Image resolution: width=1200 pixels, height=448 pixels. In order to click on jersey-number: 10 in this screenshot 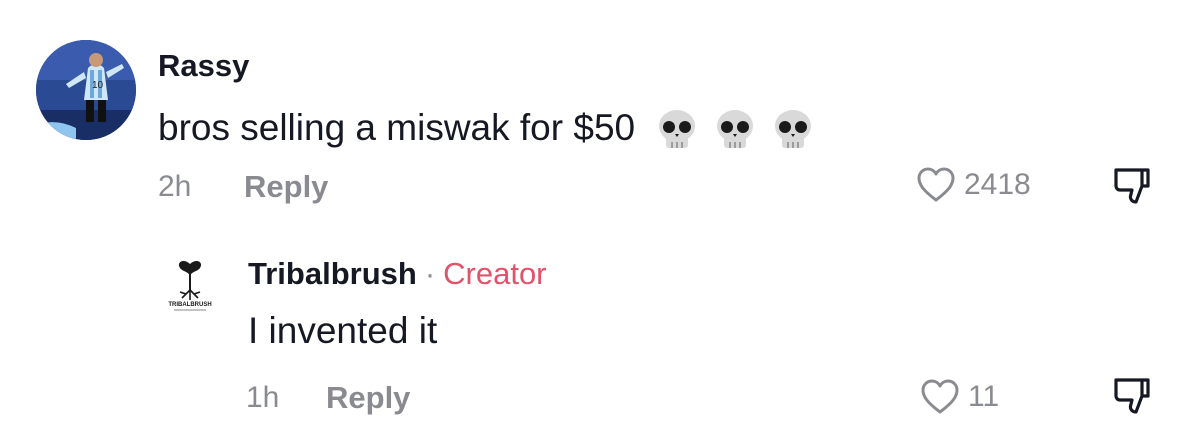, I will do `click(98, 85)`.